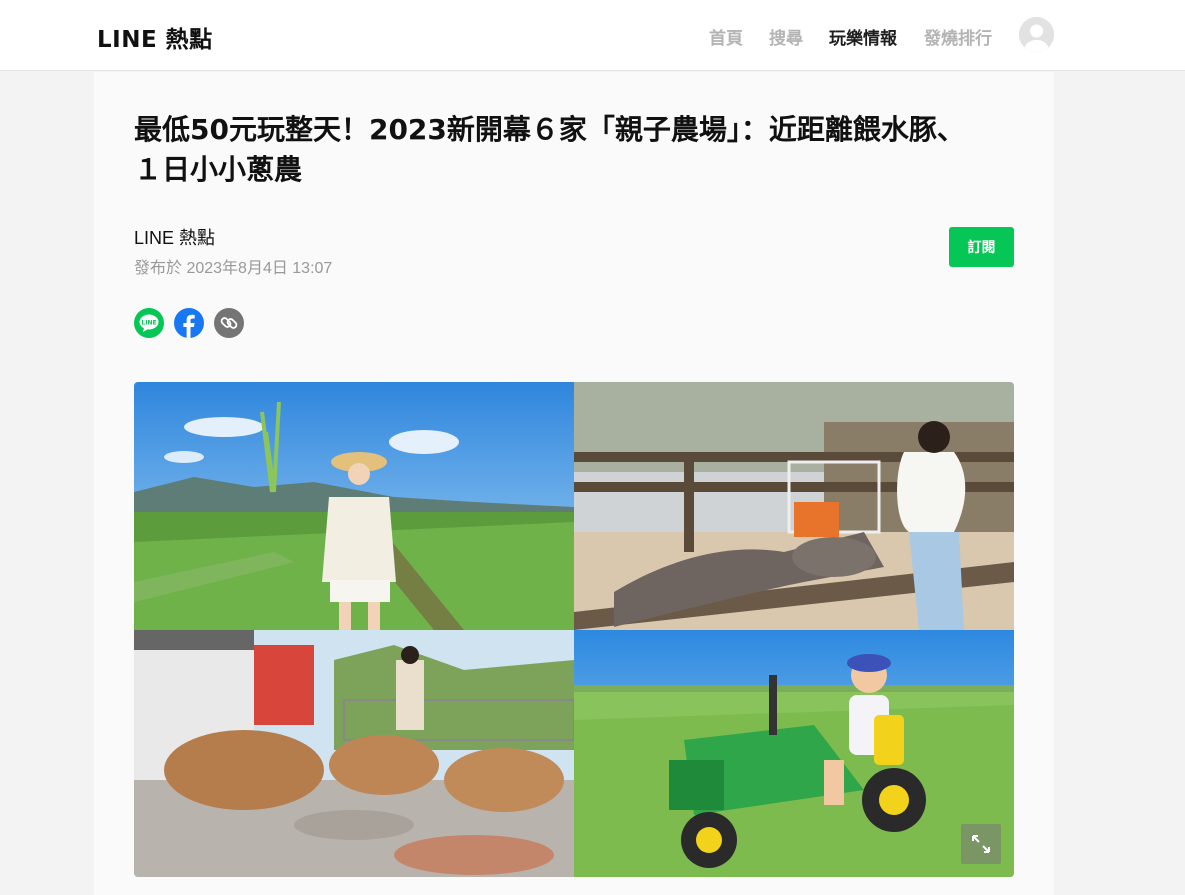 This screenshot has height=895, width=1185. I want to click on share-line-button: LINE, so click(149, 323).